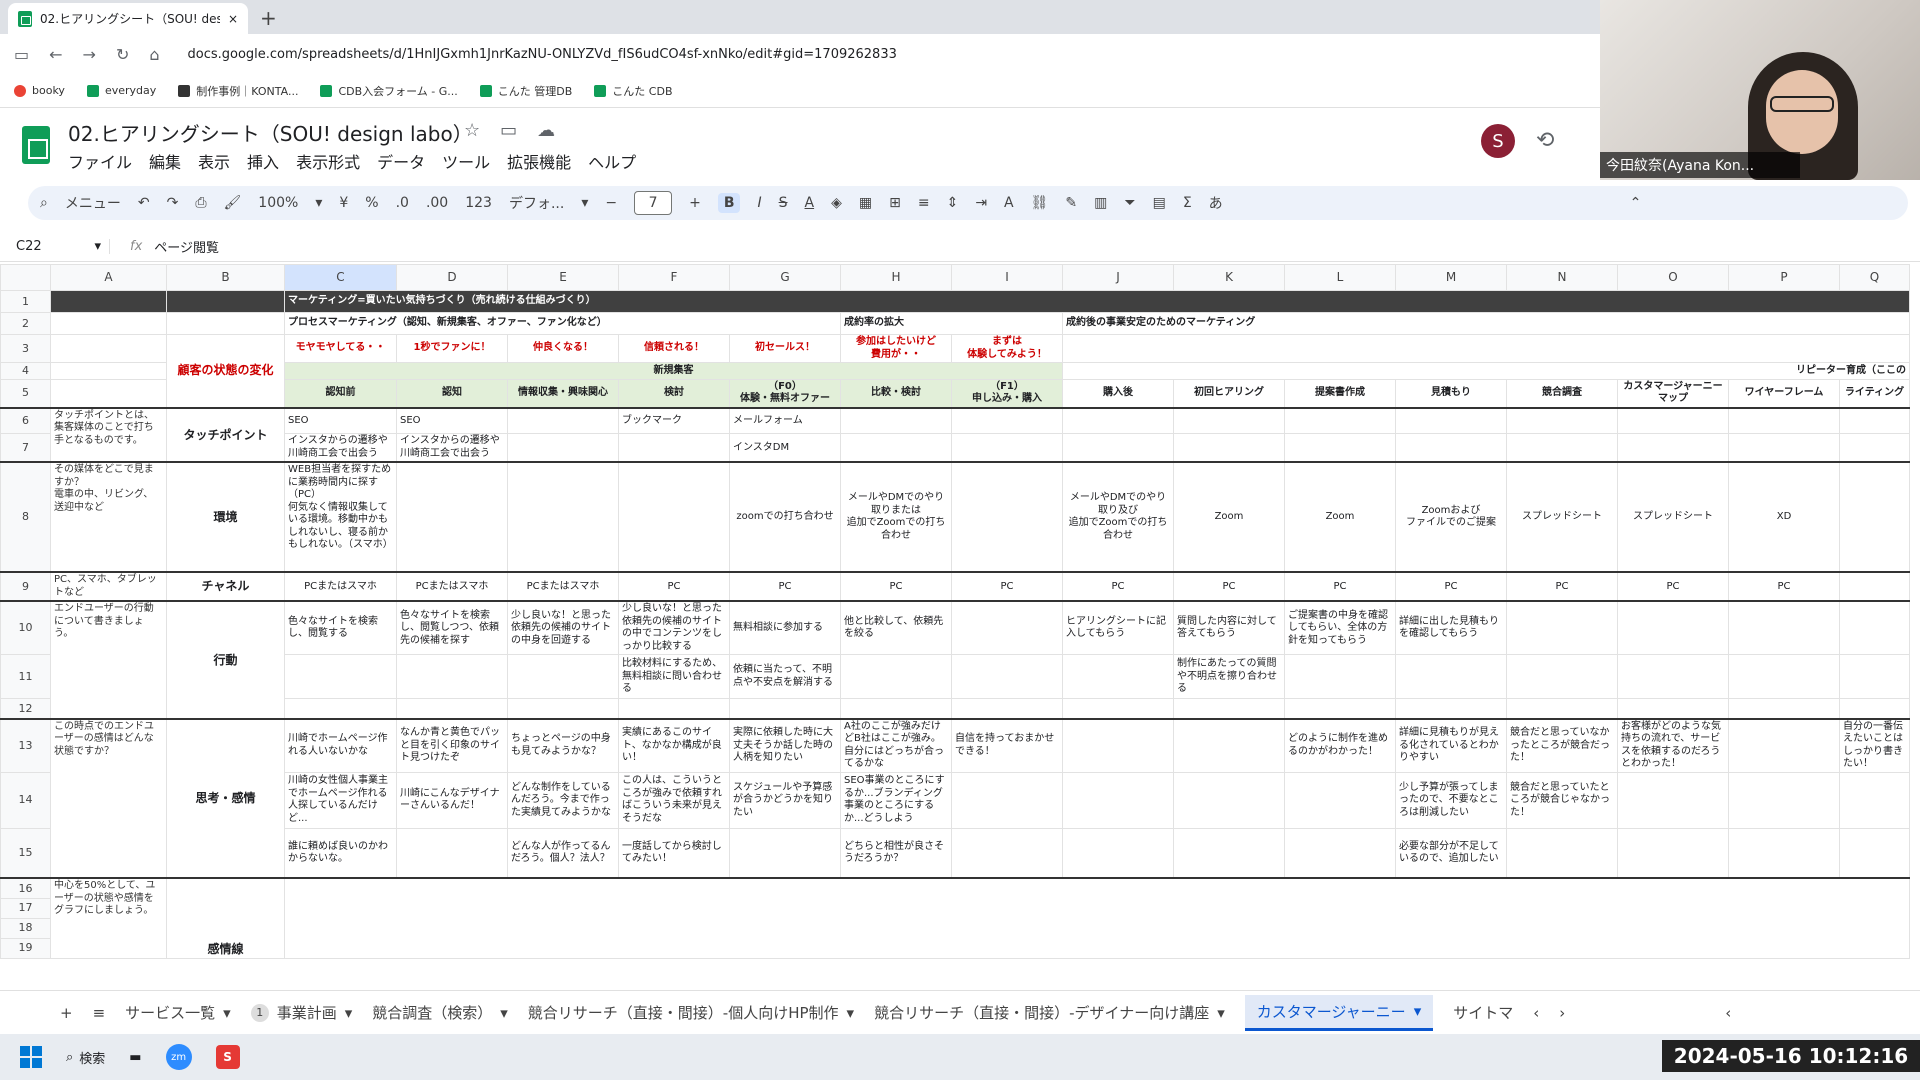  What do you see at coordinates (340, 448) in the screenshot?
I see `cell: インスタからの遷移や川崎商工会で出会う` at bounding box center [340, 448].